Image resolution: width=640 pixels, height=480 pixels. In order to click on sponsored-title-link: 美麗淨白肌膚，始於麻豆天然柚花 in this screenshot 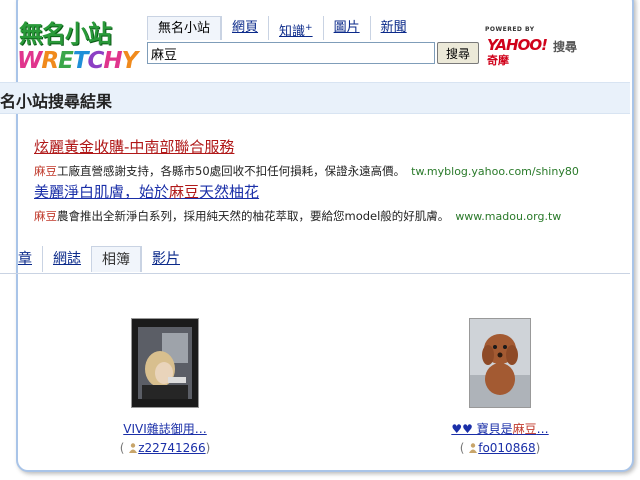, I will do `click(297, 191)`.